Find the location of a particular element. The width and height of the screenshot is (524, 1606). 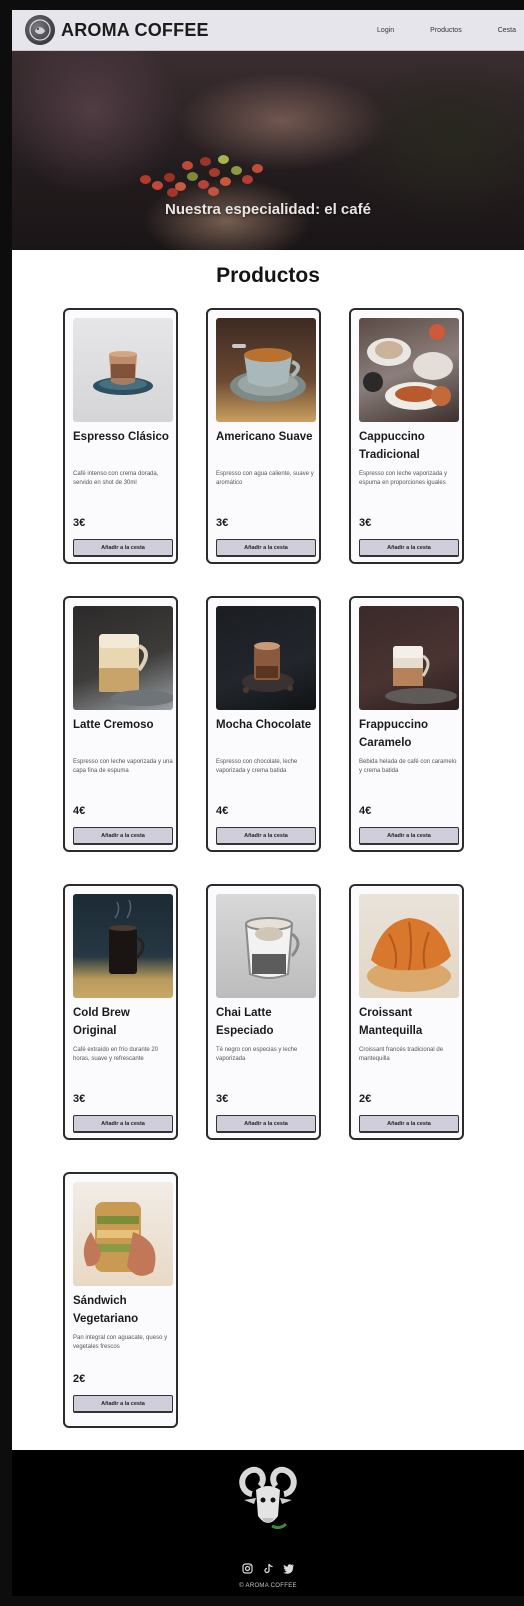

top-navbar: AROMA COFFEE Login Productos Cesta is located at coordinates (268, 30).